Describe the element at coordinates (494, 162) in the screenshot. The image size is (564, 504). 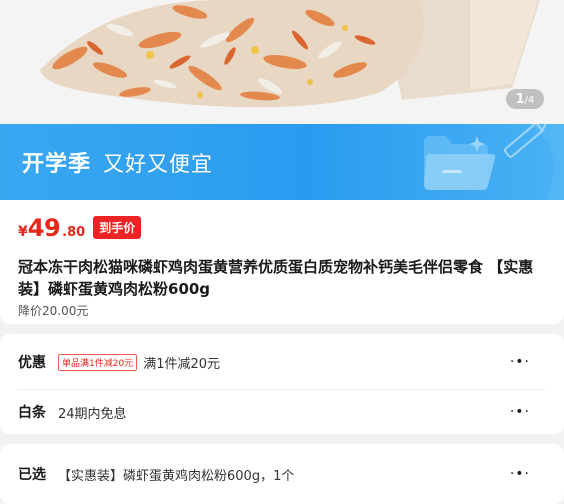
I see `folder-pencil-icon` at that location.